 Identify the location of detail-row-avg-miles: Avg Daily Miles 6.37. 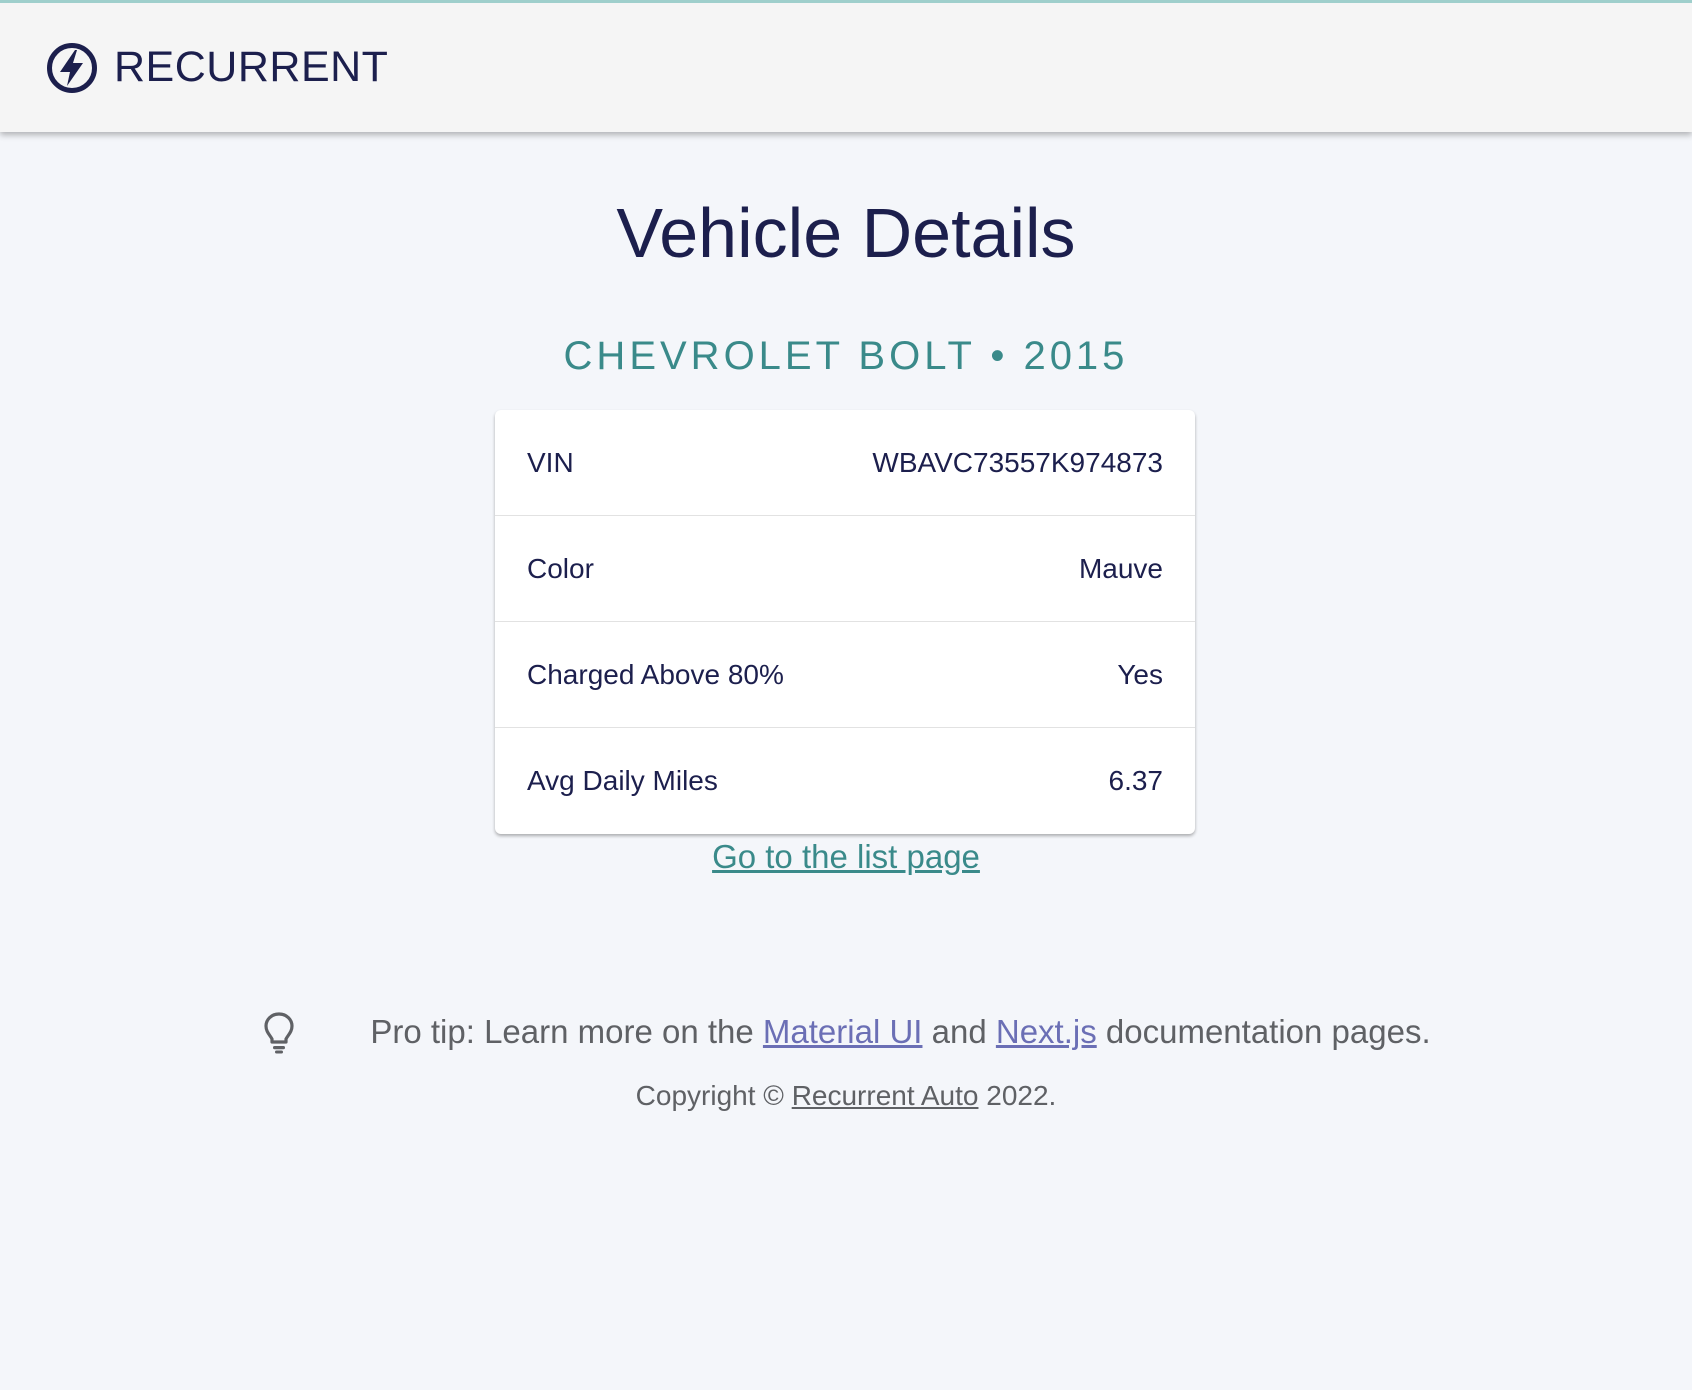
(845, 781).